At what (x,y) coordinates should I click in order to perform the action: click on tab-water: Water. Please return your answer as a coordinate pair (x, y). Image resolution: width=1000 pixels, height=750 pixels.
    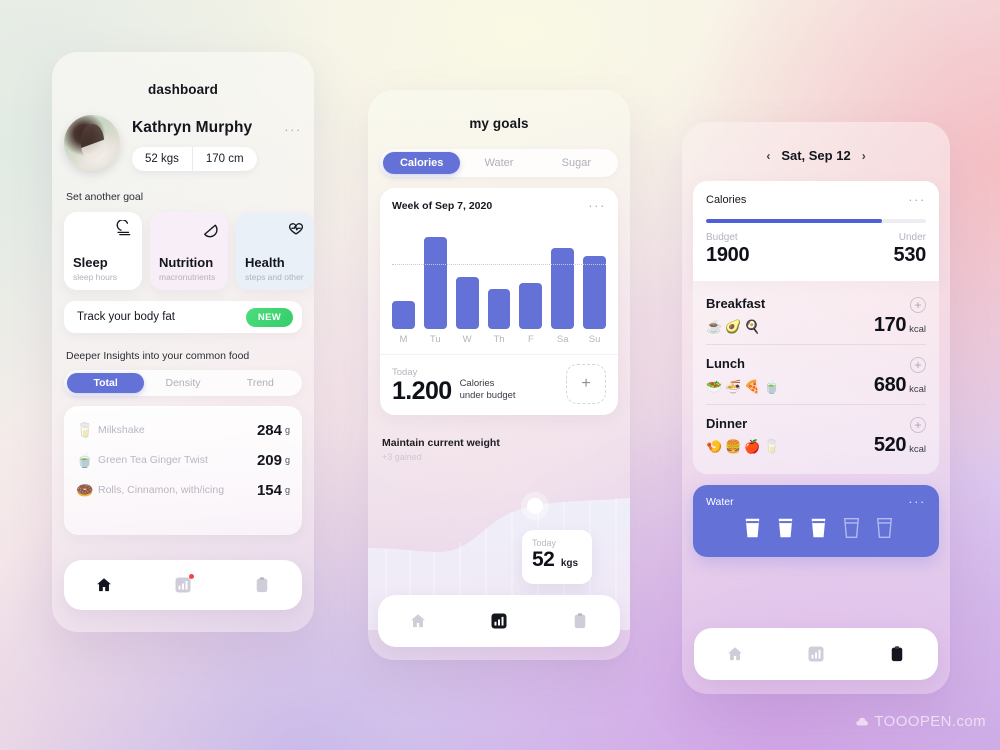
    Looking at the image, I should click on (498, 163).